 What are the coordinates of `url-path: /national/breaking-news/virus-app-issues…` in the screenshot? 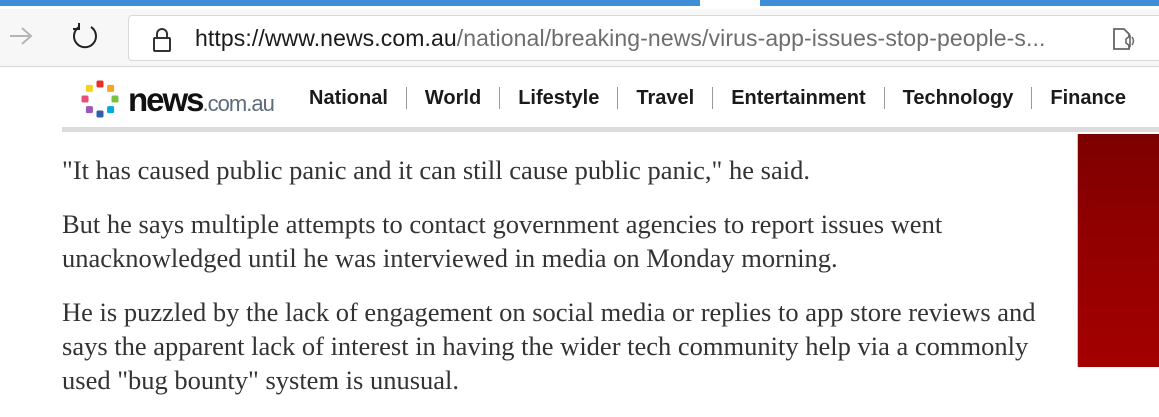 It's located at (751, 38).